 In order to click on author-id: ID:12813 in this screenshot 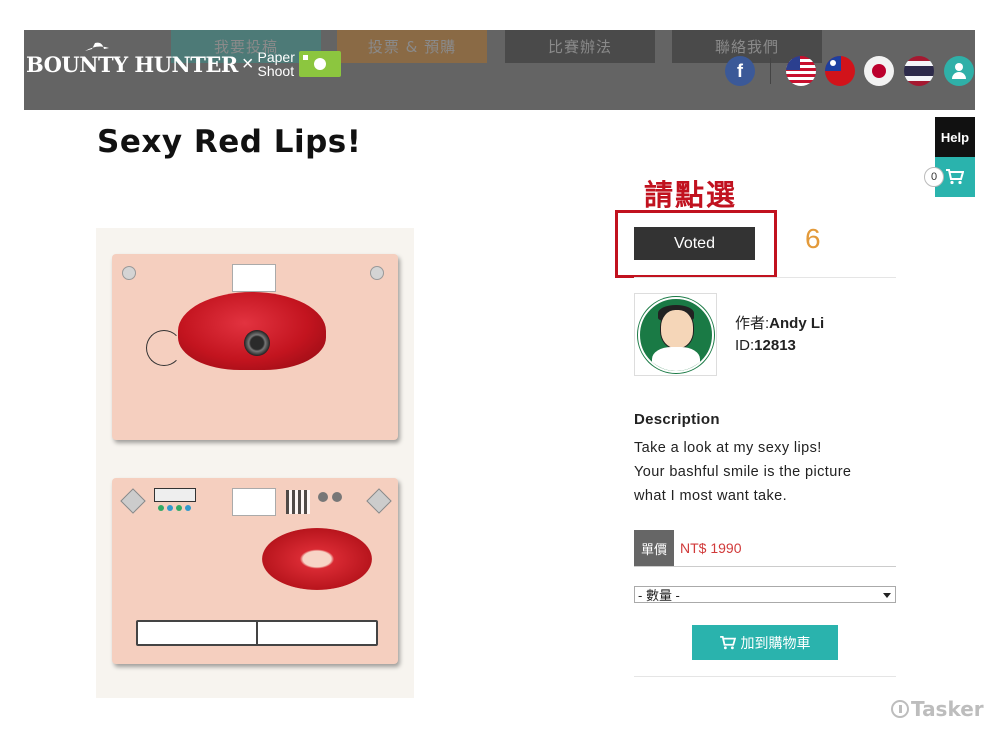, I will do `click(765, 345)`.